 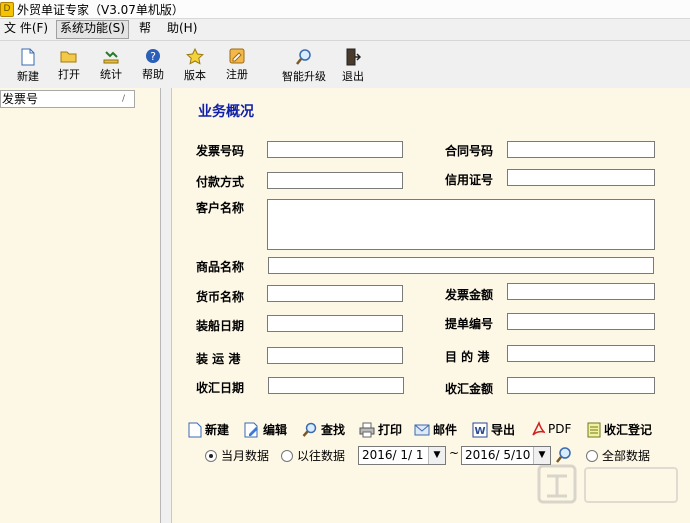 I want to click on action-edit-button: 编辑, so click(x=265, y=430).